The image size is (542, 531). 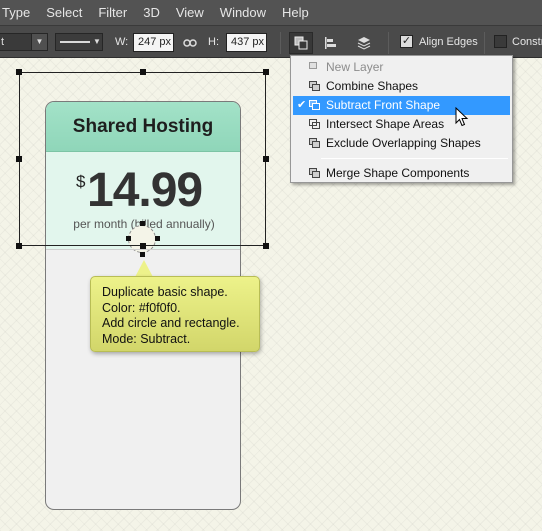 I want to click on menu-item-label: Intersect Shape Areas, so click(x=385, y=124).